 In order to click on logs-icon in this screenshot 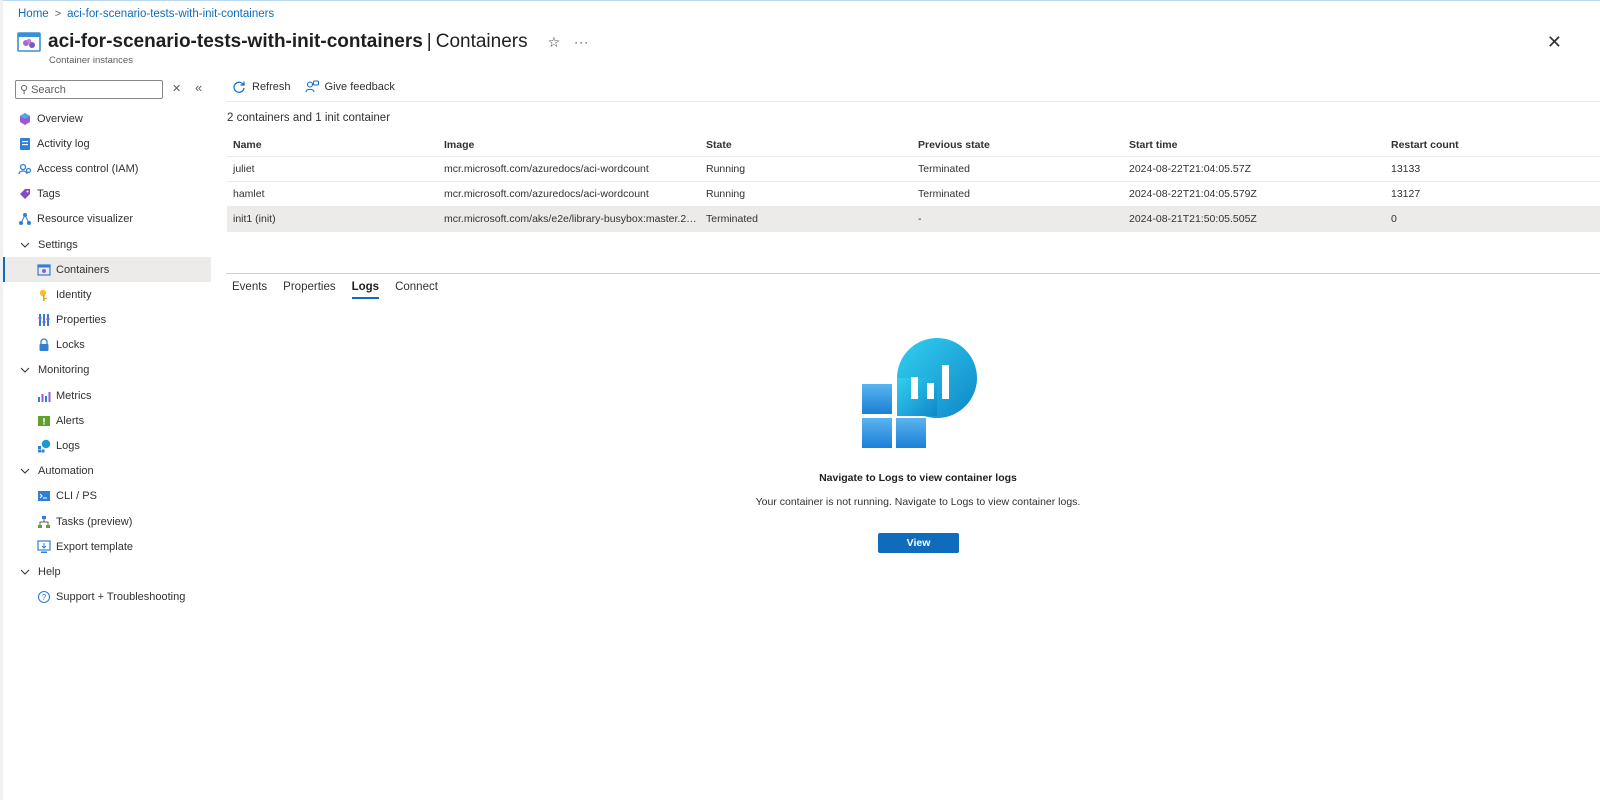, I will do `click(44, 446)`.